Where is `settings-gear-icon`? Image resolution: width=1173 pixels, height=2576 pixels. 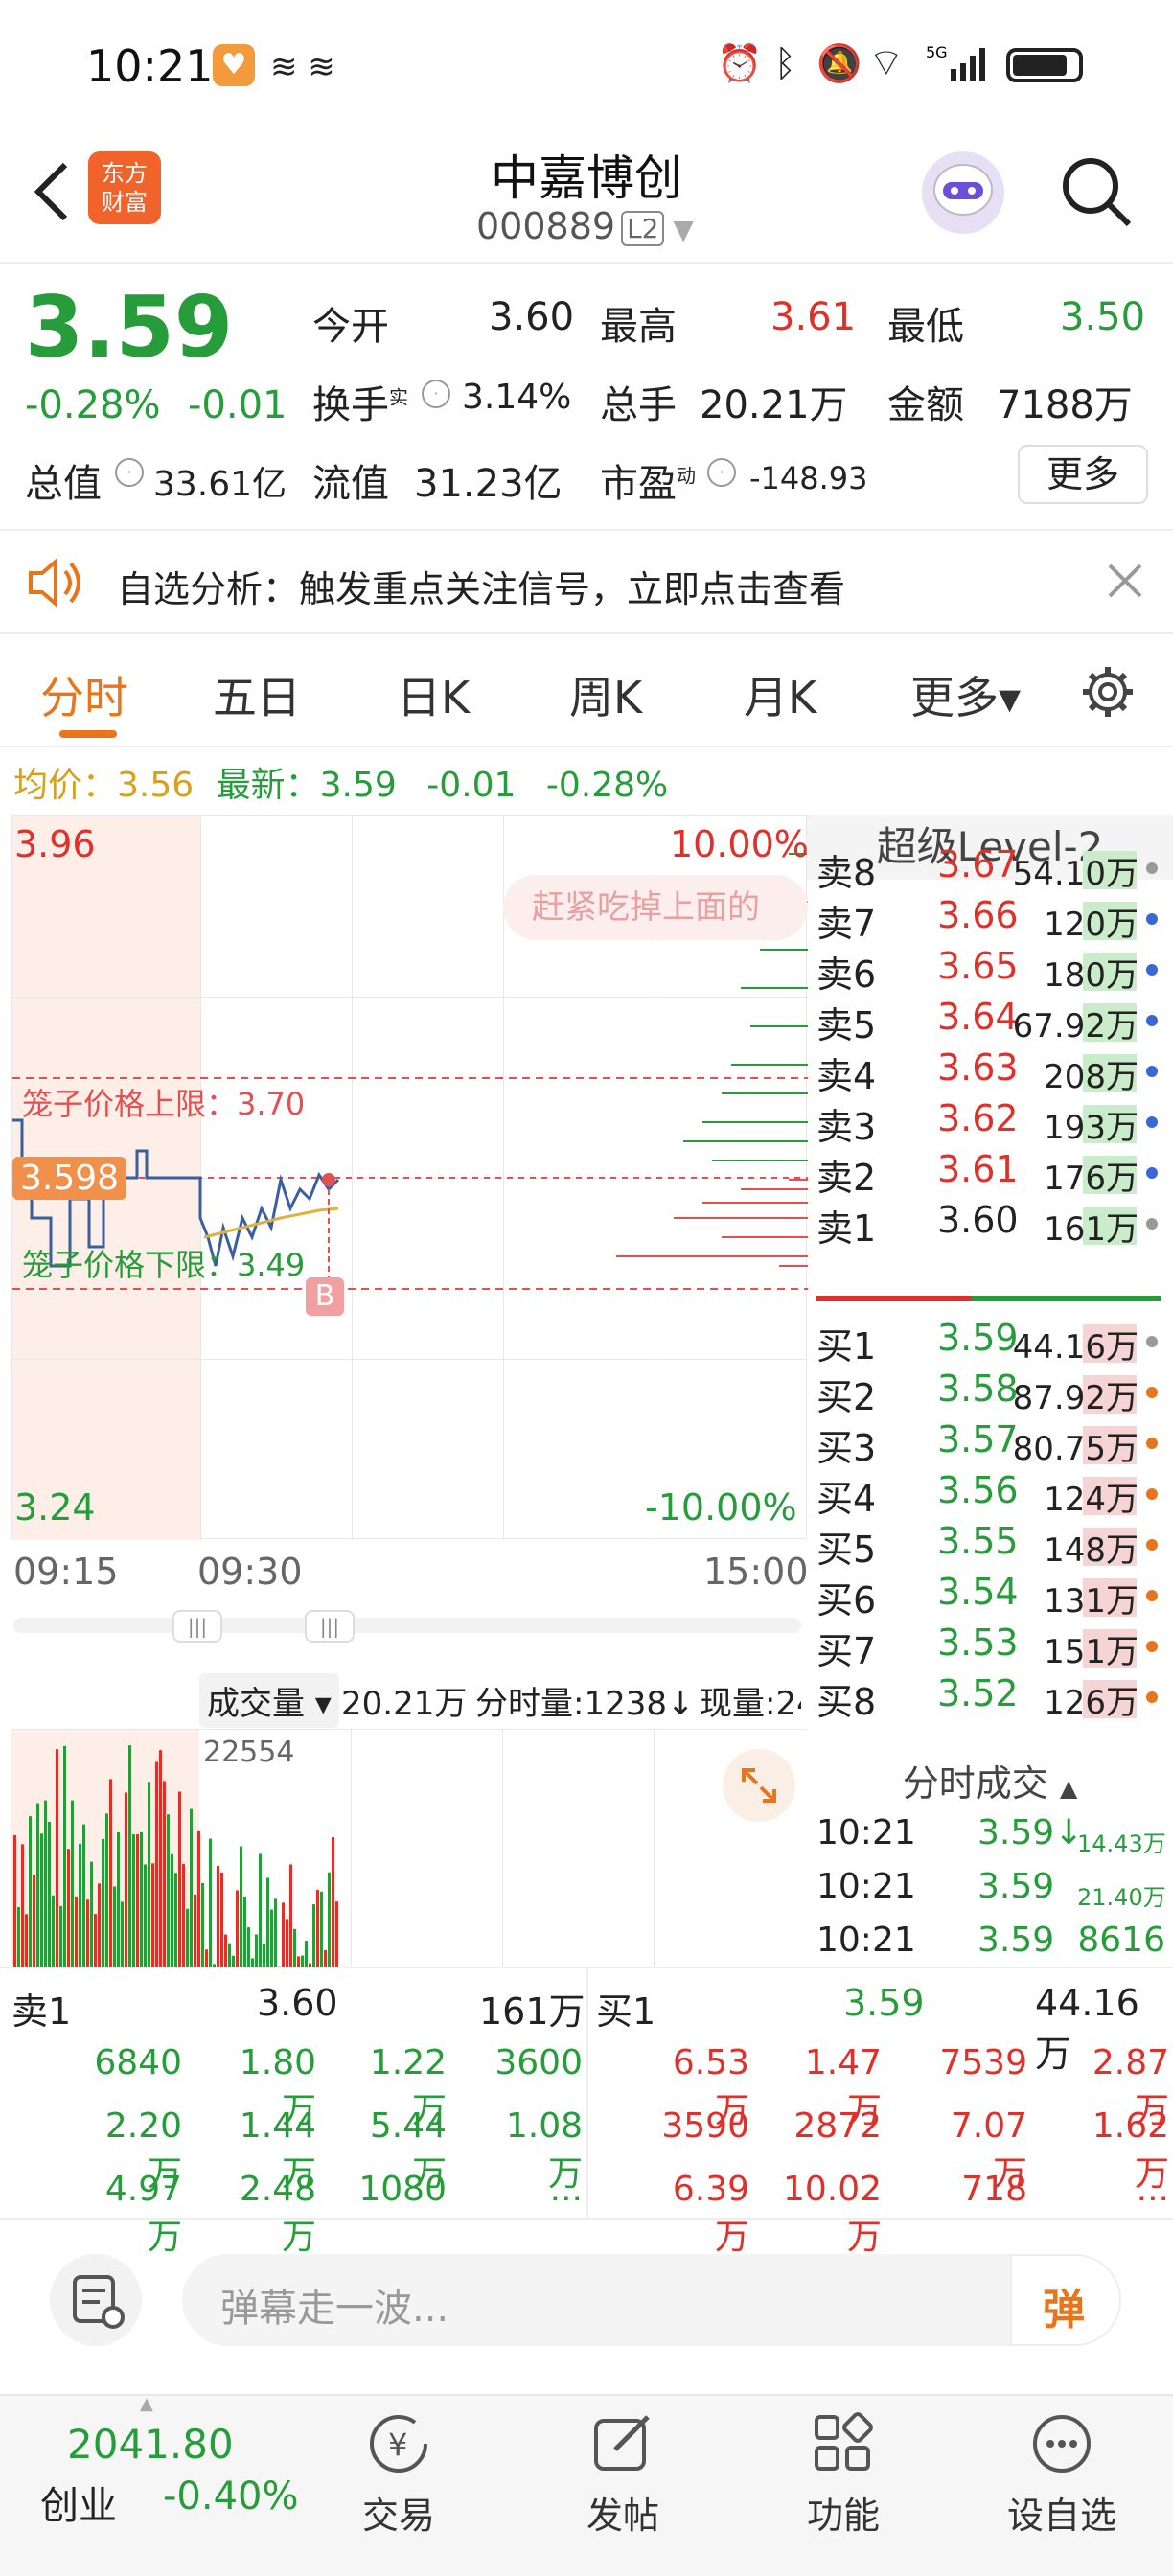
settings-gear-icon is located at coordinates (1108, 692).